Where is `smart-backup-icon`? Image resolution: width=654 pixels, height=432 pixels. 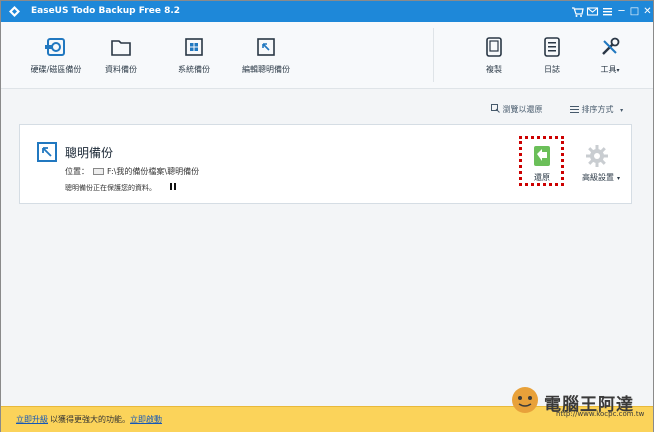 smart-backup-icon is located at coordinates (266, 47).